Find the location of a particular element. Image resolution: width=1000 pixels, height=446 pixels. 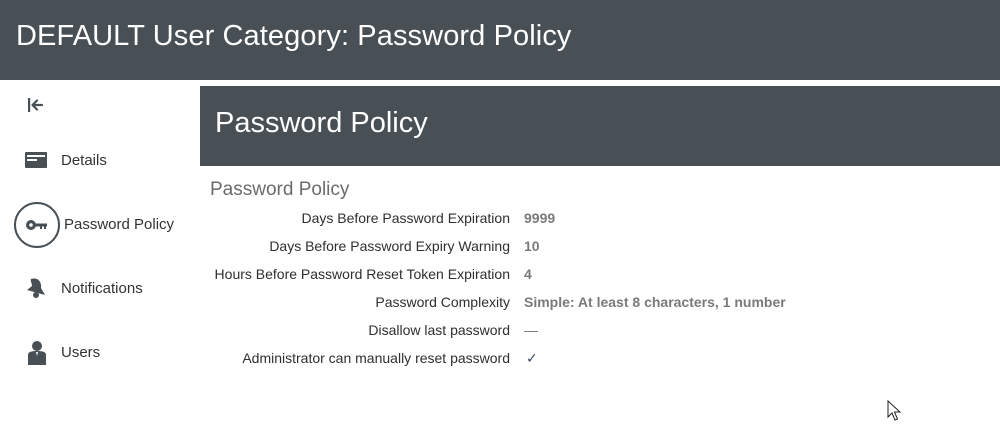

sidebar-item-label: Users is located at coordinates (81, 352).